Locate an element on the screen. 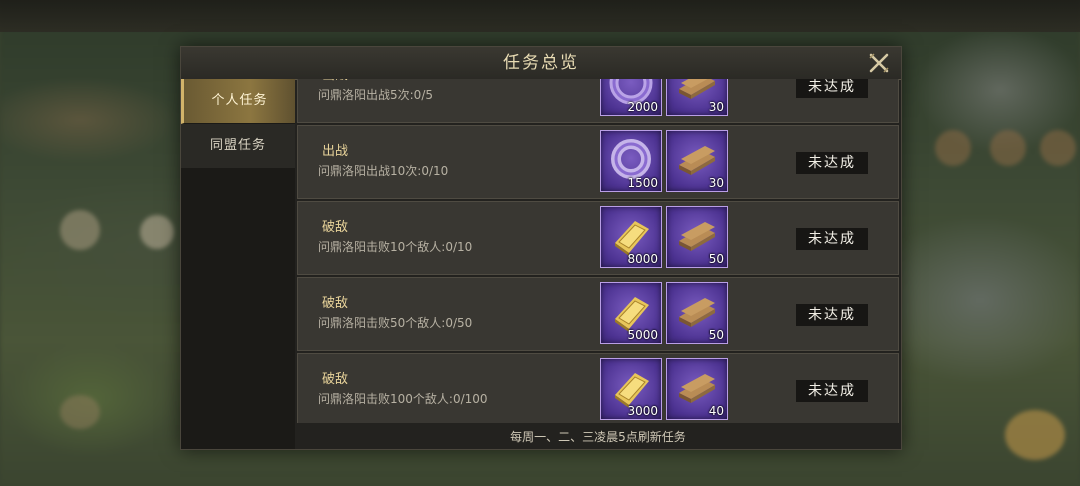 This screenshot has height=486, width=1080. reward-quantity: 2000 is located at coordinates (642, 107).